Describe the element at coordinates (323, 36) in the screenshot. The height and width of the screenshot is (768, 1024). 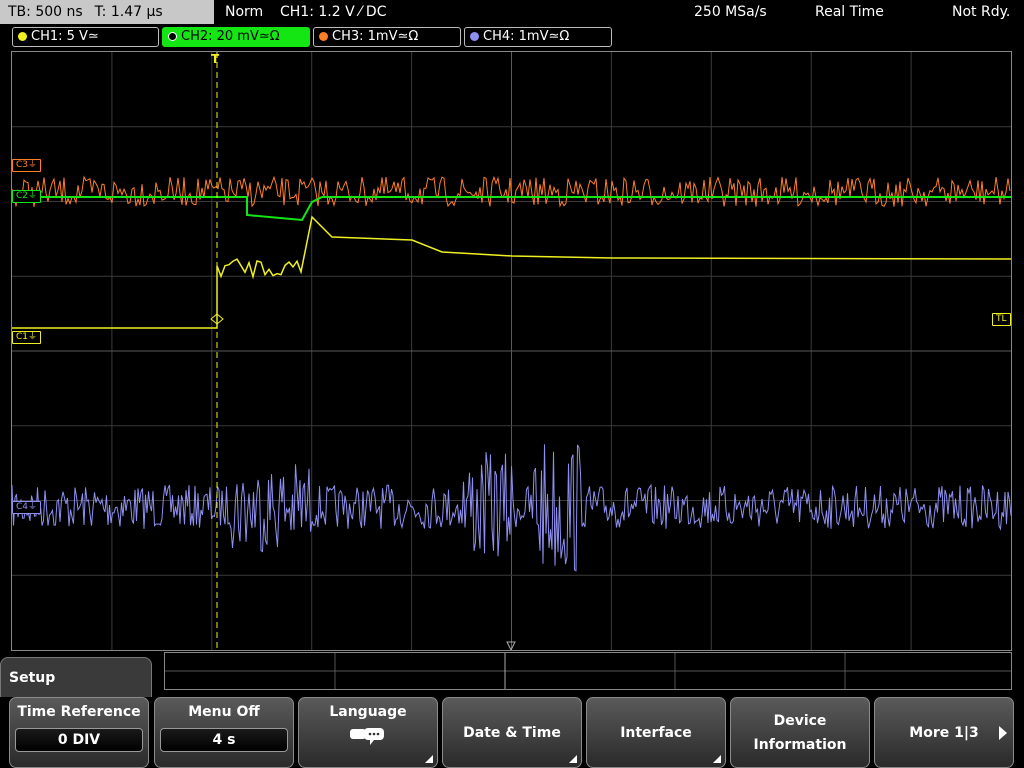
I see `ch3-color-icon` at that location.